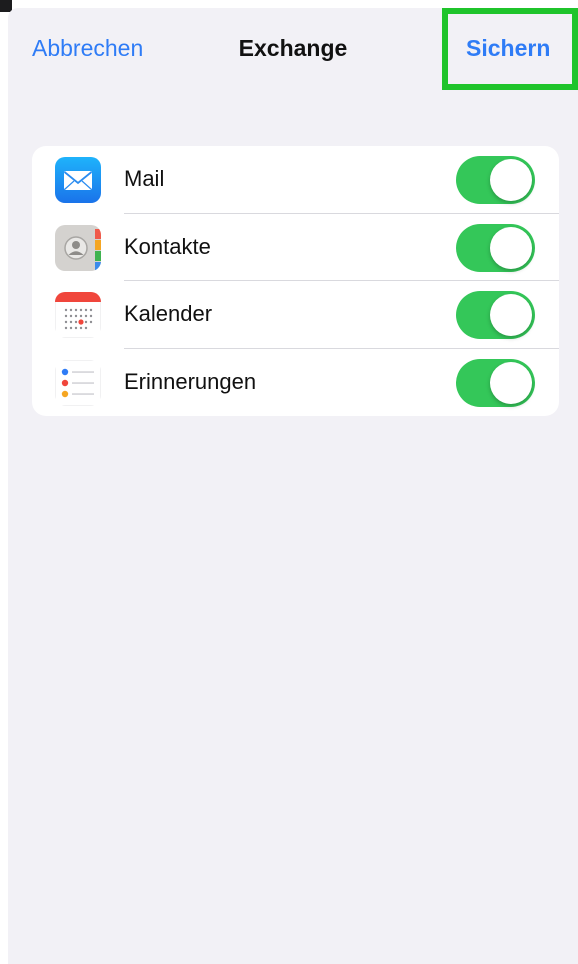 Image resolution: width=578 pixels, height=964 pixels. I want to click on list-item-mail: Mail, so click(295, 180).